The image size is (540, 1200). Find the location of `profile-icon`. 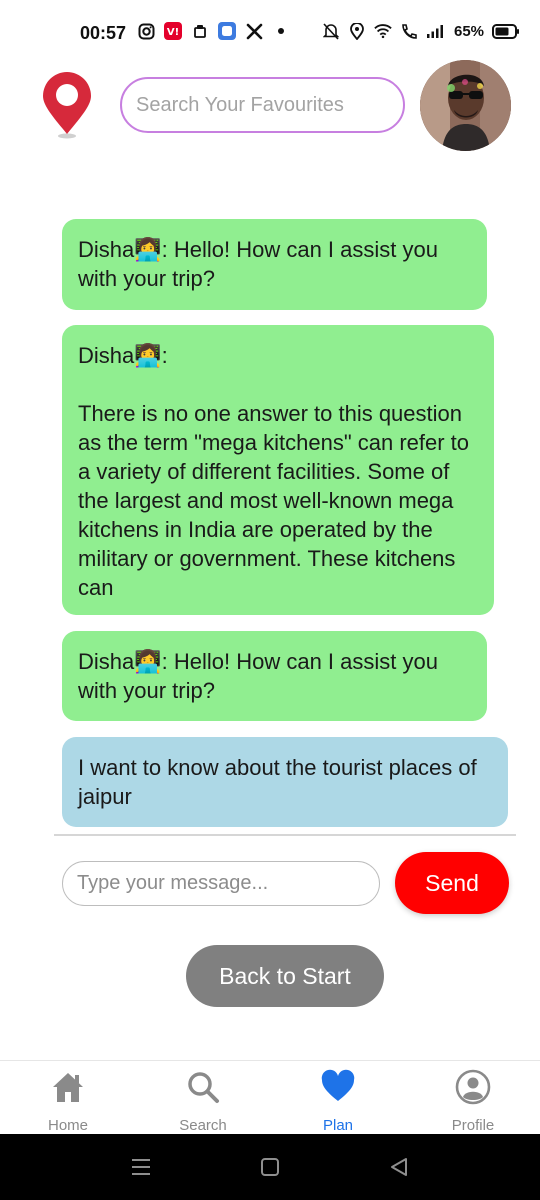

profile-icon is located at coordinates (473, 1087).